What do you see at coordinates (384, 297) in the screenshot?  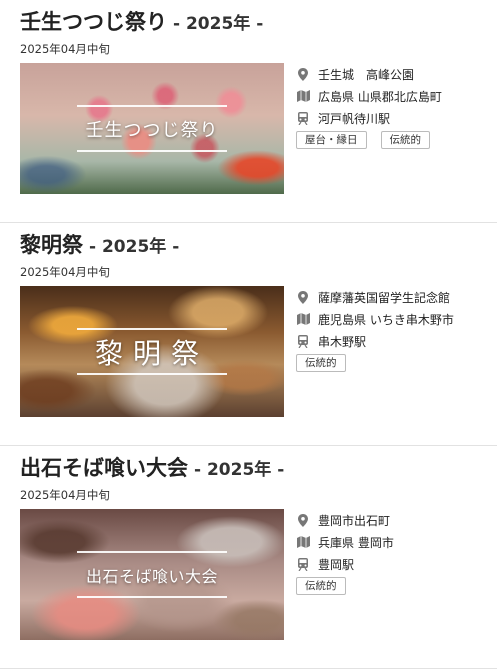 I see `venue-text: 薩摩藩英国留学生記念館` at bounding box center [384, 297].